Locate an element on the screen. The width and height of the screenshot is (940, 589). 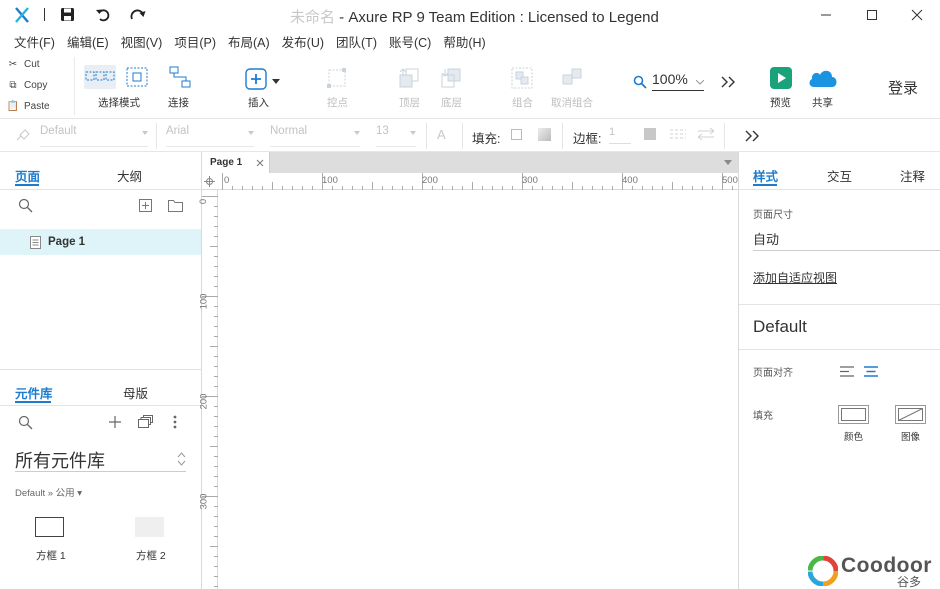
menu-edit: 编辑(E) is located at coordinates (88, 41).